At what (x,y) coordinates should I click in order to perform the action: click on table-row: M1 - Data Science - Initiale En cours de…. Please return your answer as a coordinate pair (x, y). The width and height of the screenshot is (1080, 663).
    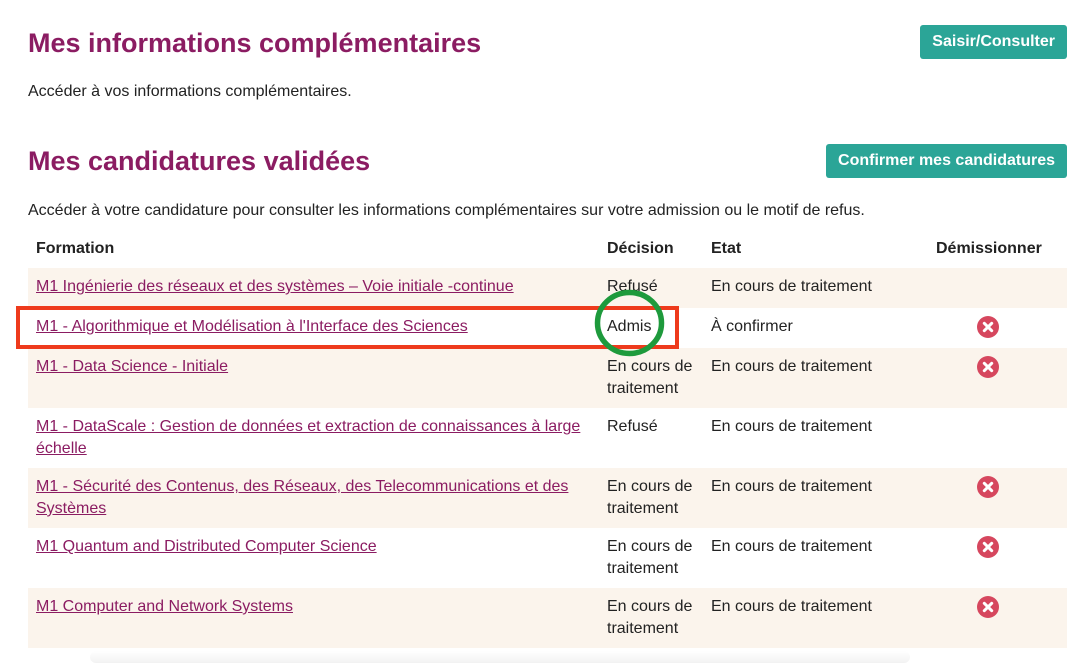
    Looking at the image, I should click on (547, 378).